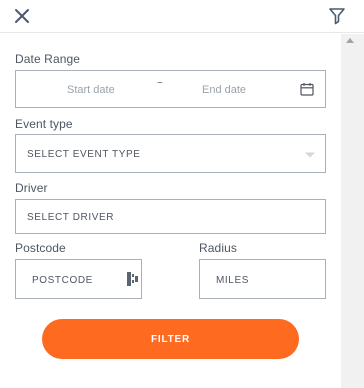 The height and width of the screenshot is (388, 364). Describe the element at coordinates (48, 59) in the screenshot. I see `date-range-label: Date Range` at that location.